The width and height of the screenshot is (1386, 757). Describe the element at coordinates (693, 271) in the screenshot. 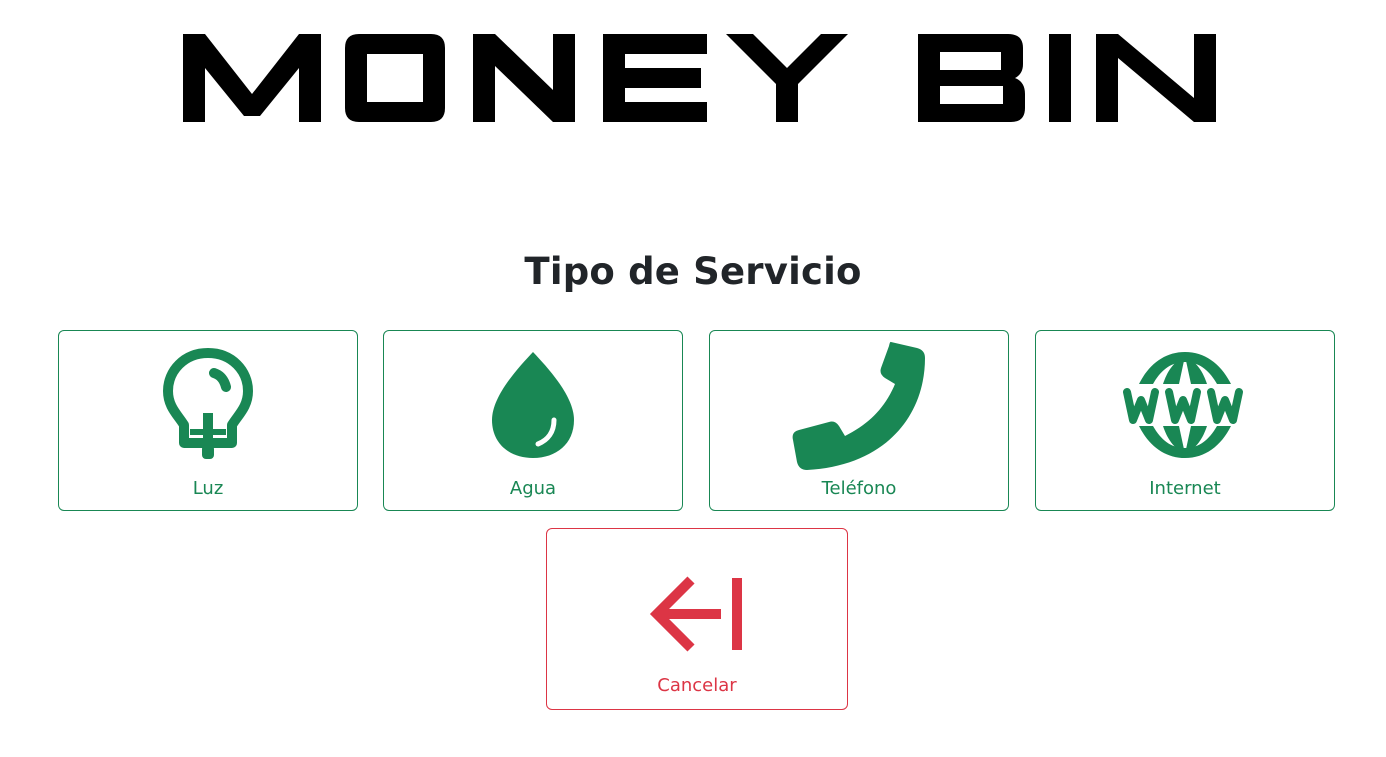

I see `page-title: Tipo de Servicio` at that location.